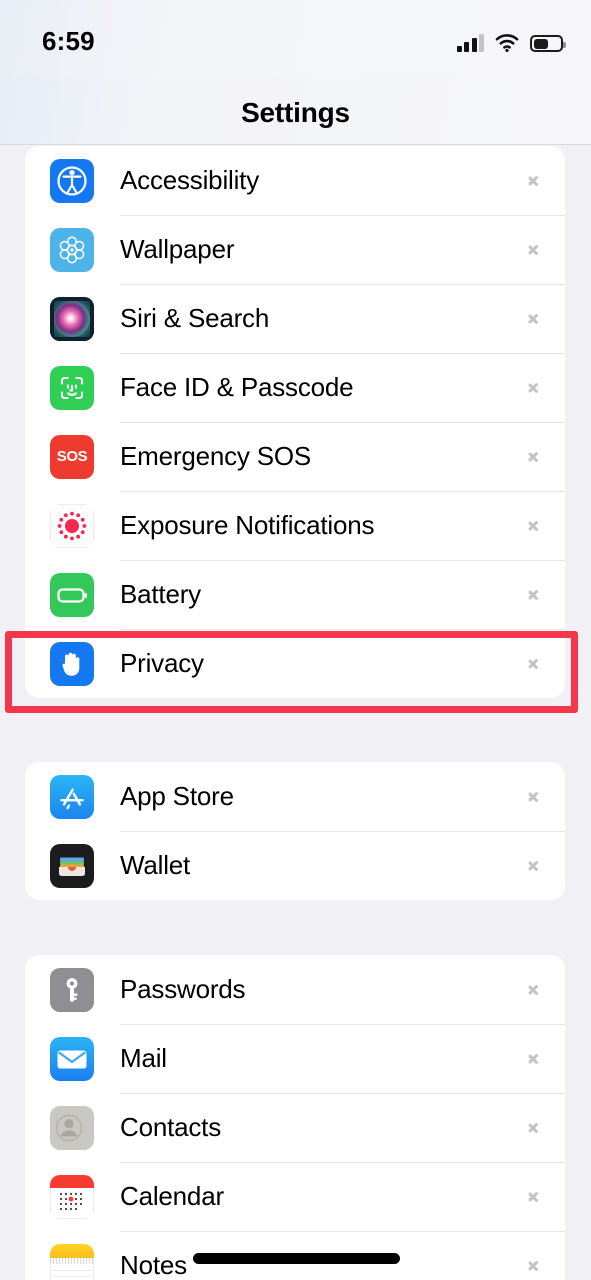 The height and width of the screenshot is (1280, 591). What do you see at coordinates (143, 1058) in the screenshot?
I see `sidebar-item-label: Mail` at bounding box center [143, 1058].